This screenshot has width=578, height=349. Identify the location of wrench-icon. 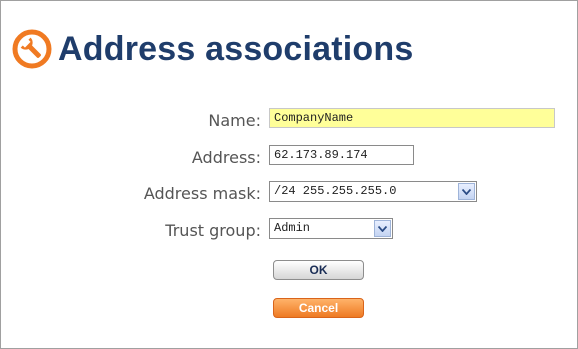
(32, 49).